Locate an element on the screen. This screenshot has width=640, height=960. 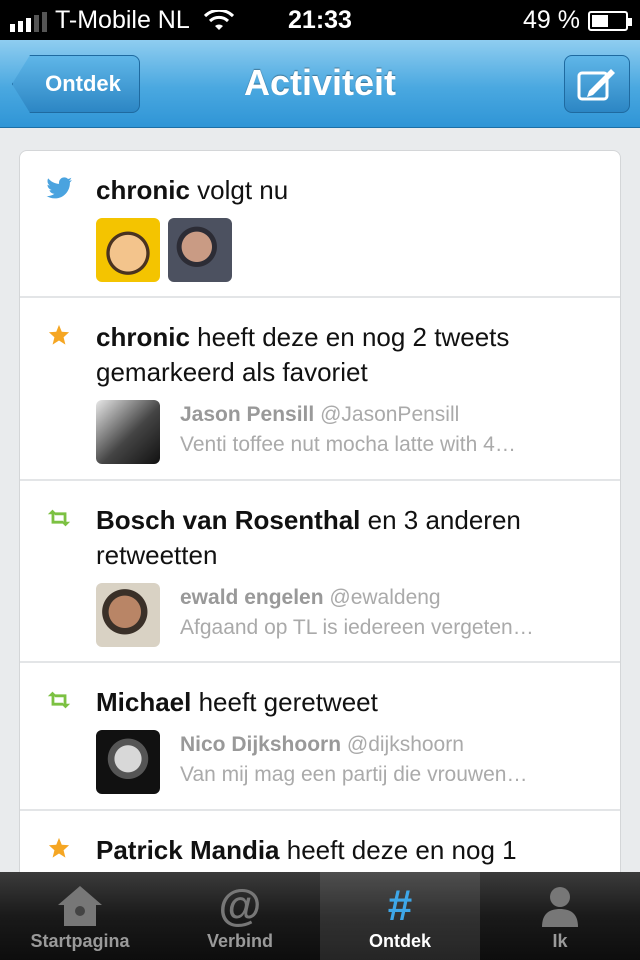
tab-bar: Startpagina @ Verbind # Ontdek Ik is located at coordinates (320, 916).